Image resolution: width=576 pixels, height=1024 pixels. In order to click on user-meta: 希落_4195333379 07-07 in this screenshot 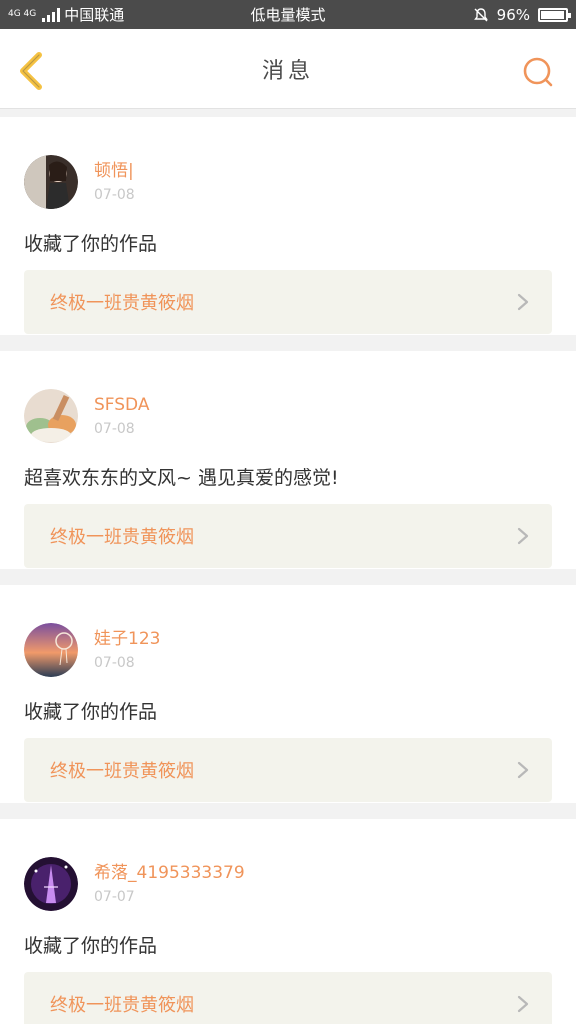, I will do `click(169, 884)`.